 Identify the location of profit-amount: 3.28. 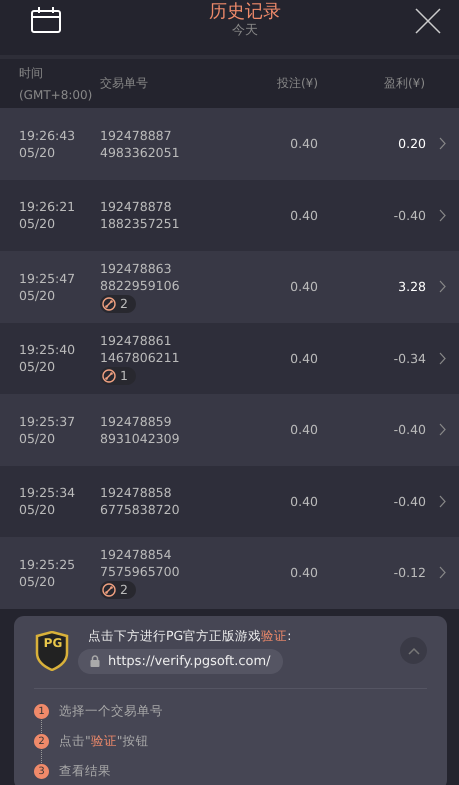
(411, 286).